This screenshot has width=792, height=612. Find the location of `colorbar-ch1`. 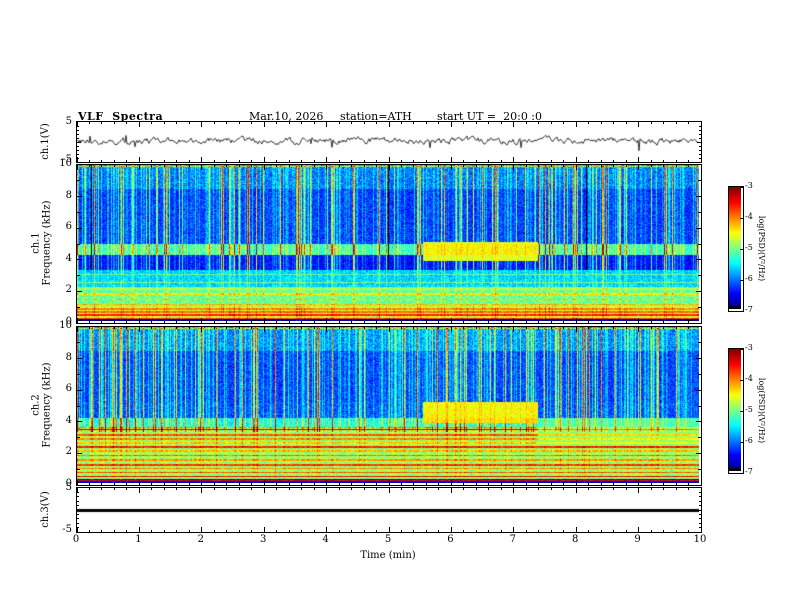

colorbar-ch1 is located at coordinates (736, 249).